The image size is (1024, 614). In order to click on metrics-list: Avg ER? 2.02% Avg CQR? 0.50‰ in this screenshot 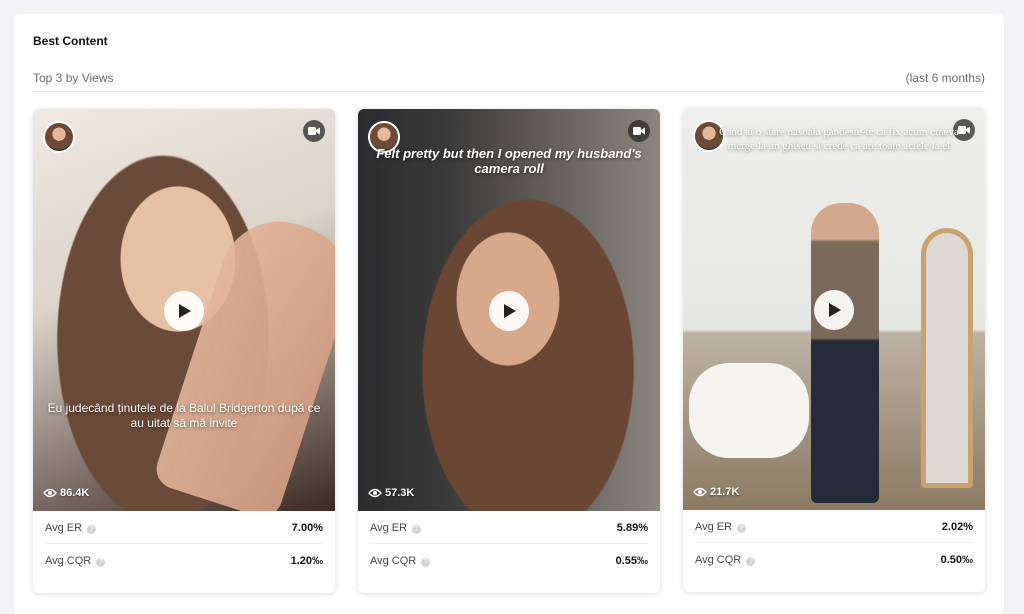, I will do `click(834, 542)`.